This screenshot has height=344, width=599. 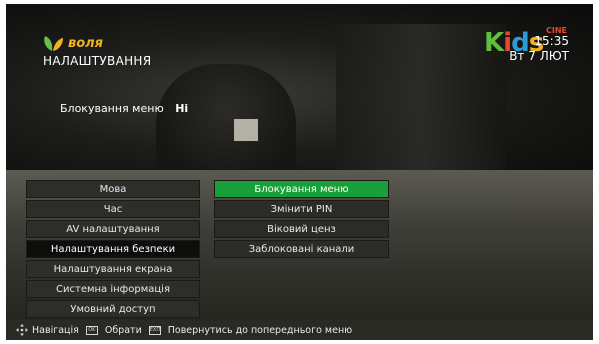 I want to click on page-title: НАЛАШТУВАННЯ, so click(x=97, y=61).